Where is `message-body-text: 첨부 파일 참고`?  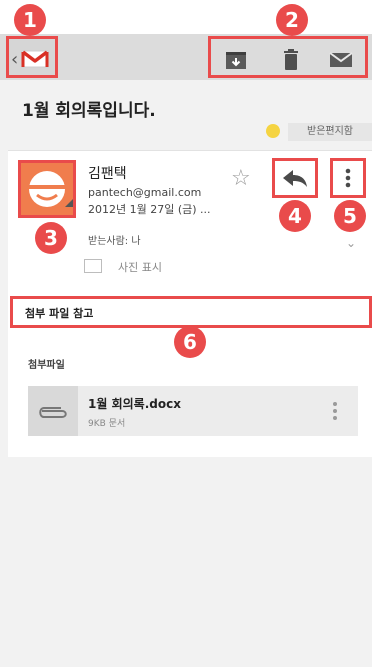
message-body-text: 첨부 파일 참고 is located at coordinates (59, 313).